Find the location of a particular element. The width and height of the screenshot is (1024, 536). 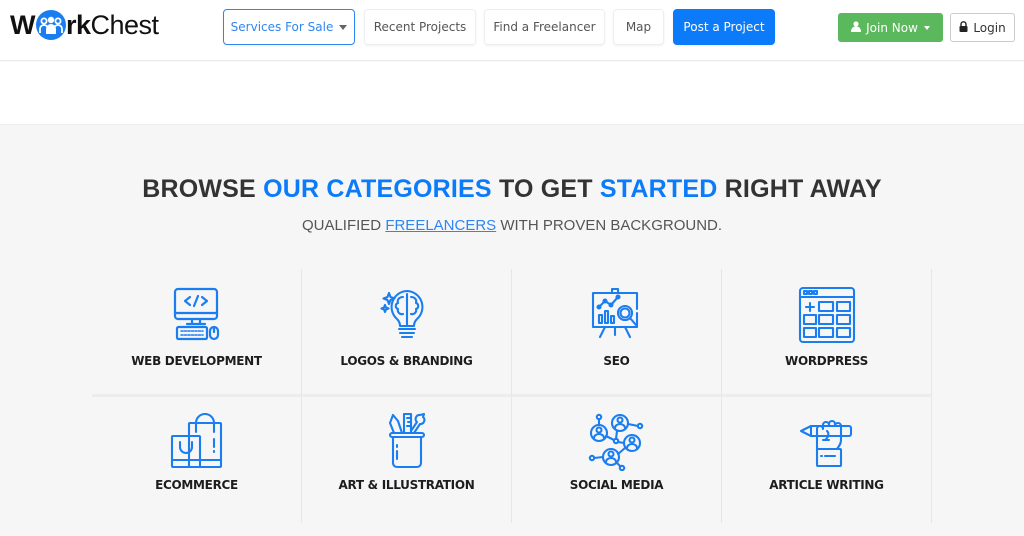

find-freelancer-button: Find a Freelancer is located at coordinates (544, 27).